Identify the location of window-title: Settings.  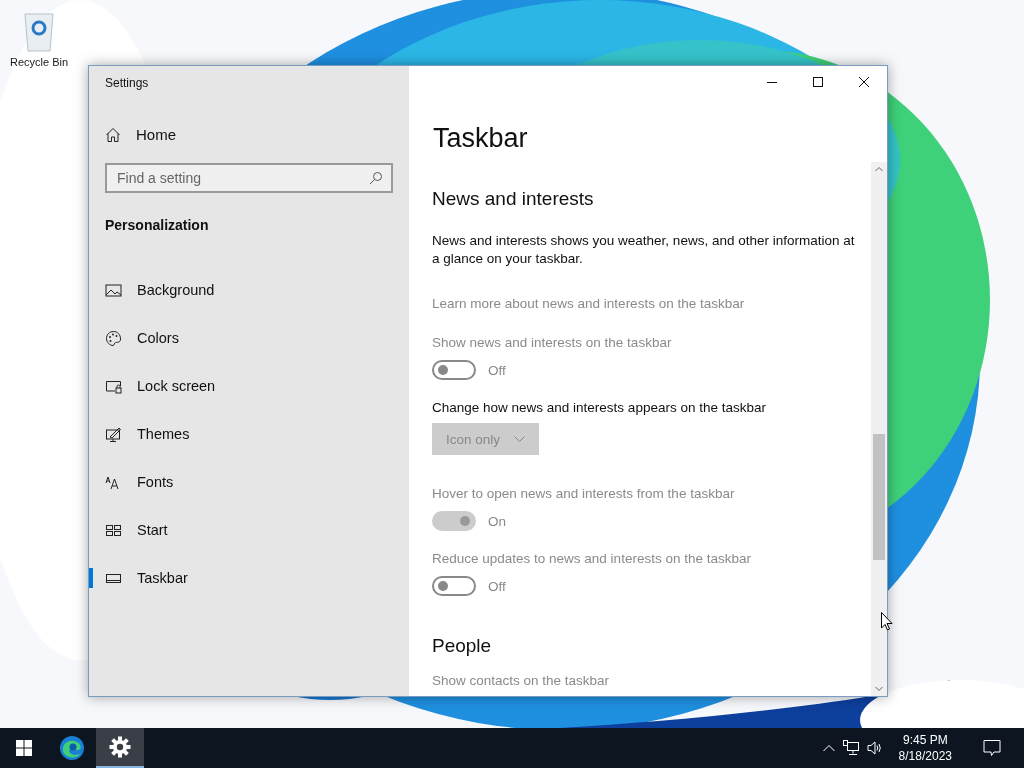
(127, 83).